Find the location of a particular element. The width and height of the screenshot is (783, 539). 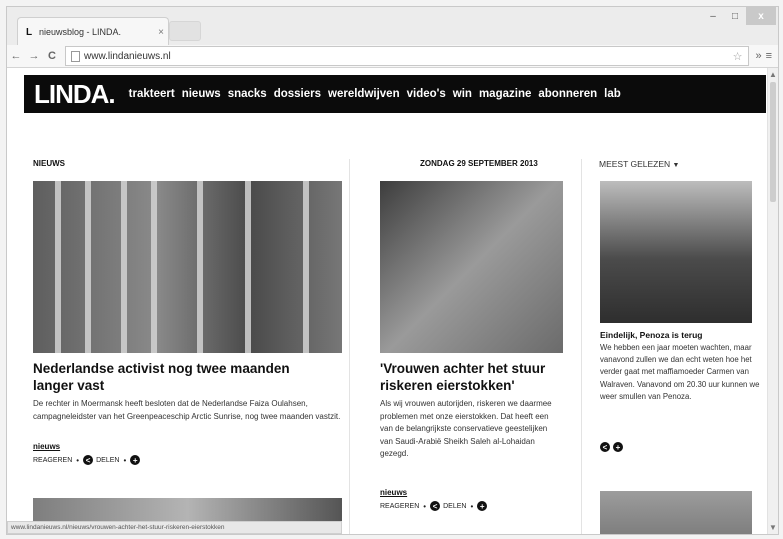

close-window-button: x is located at coordinates (761, 16).